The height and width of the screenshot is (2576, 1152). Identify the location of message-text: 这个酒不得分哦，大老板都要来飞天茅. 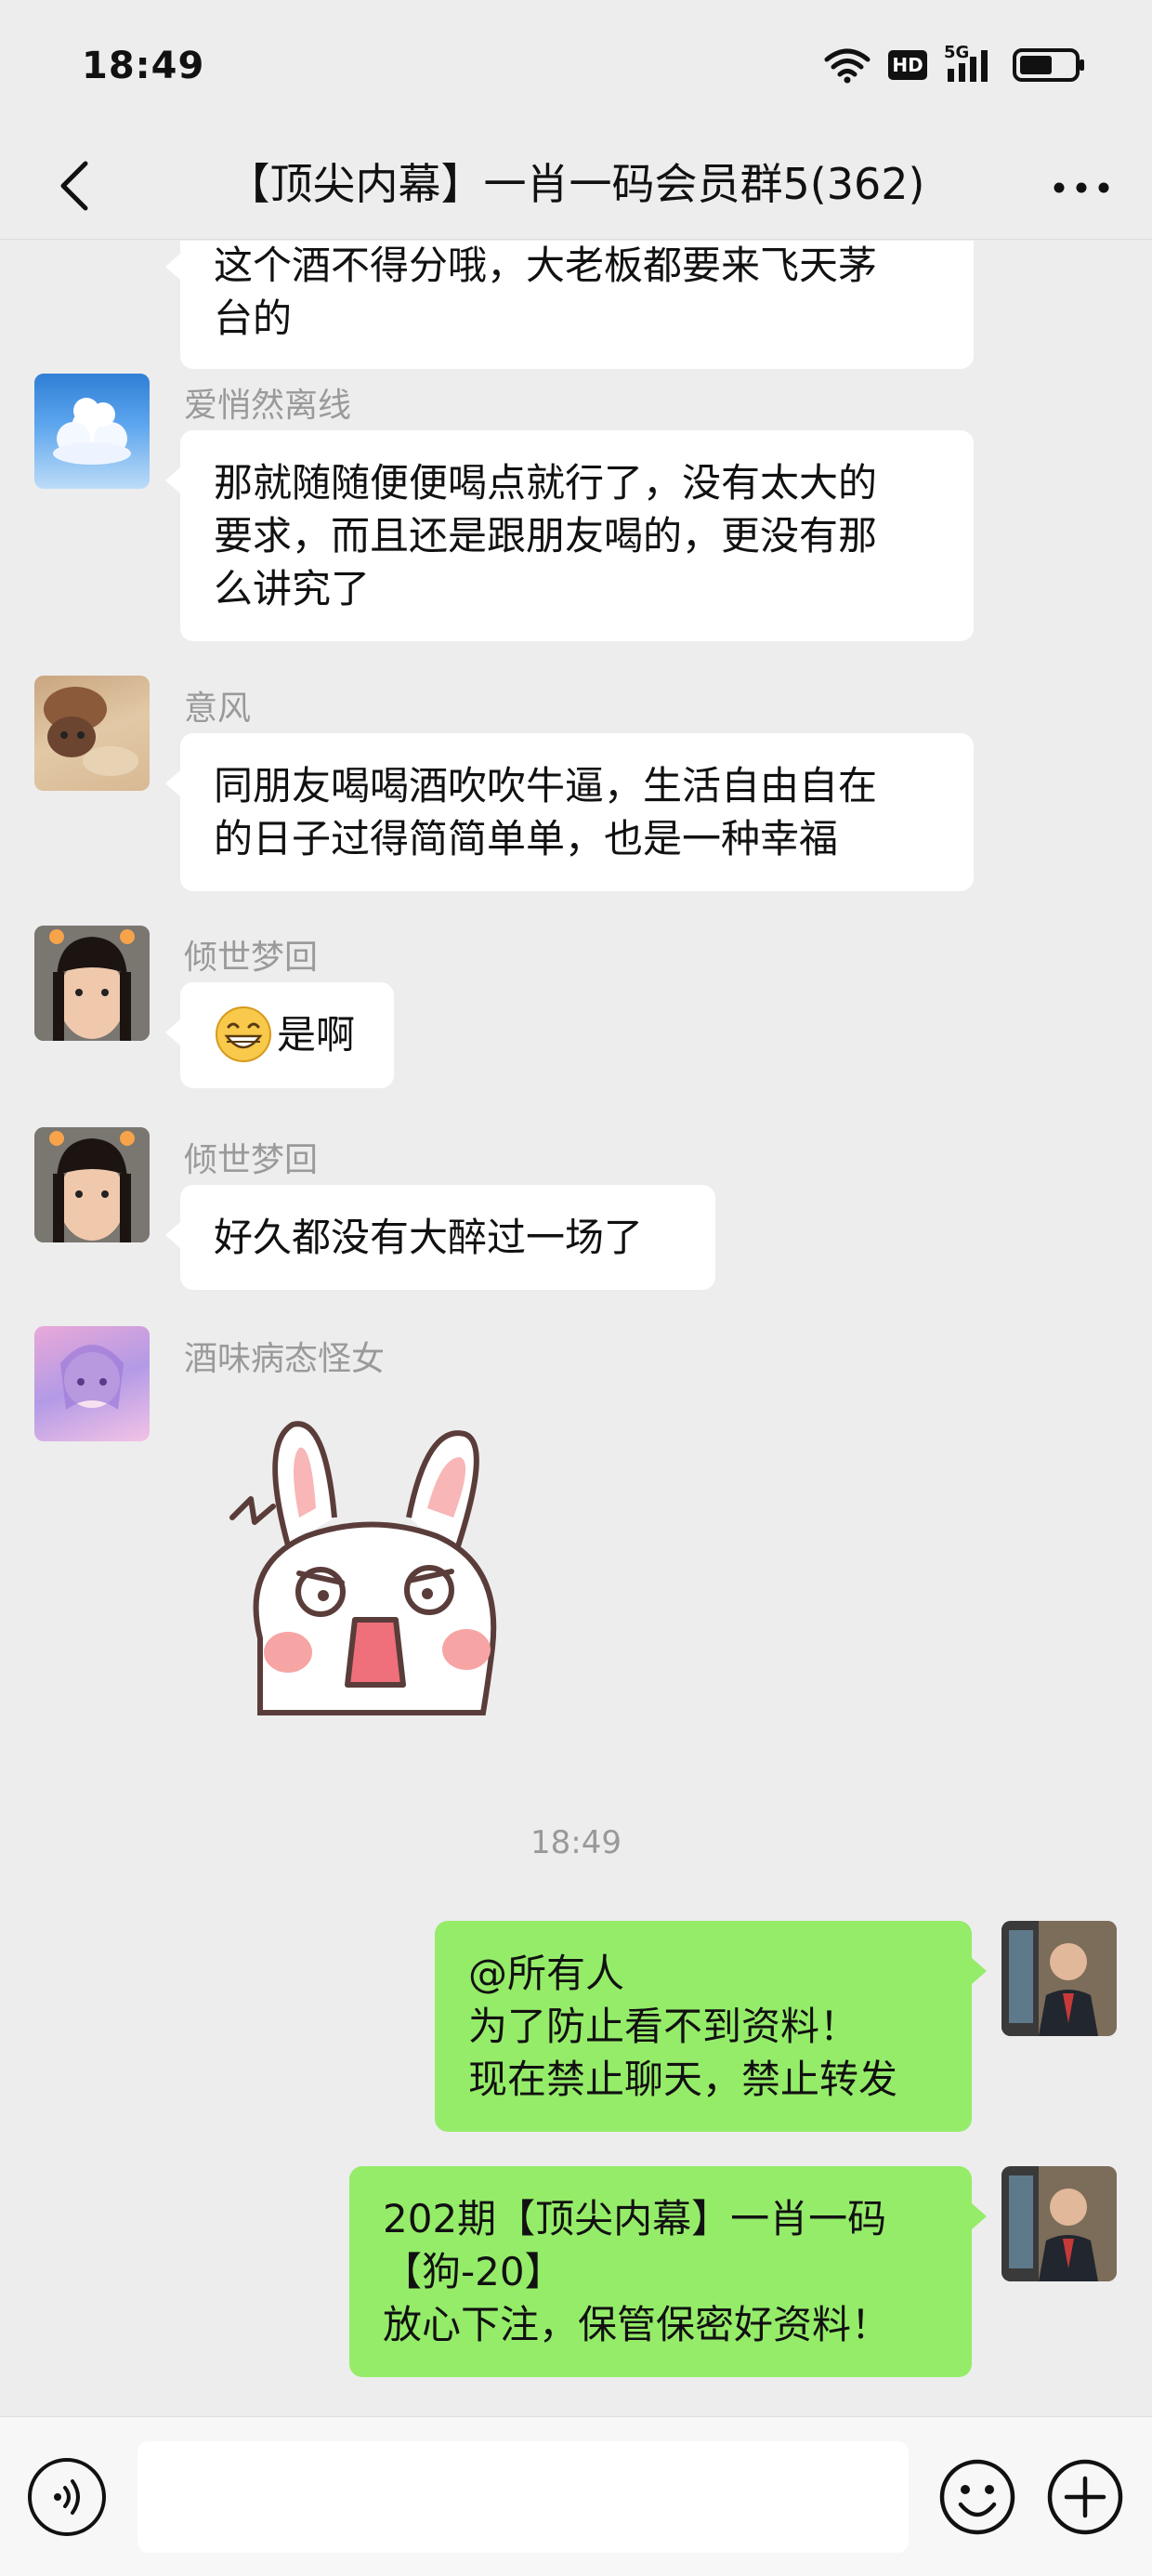
(546, 265).